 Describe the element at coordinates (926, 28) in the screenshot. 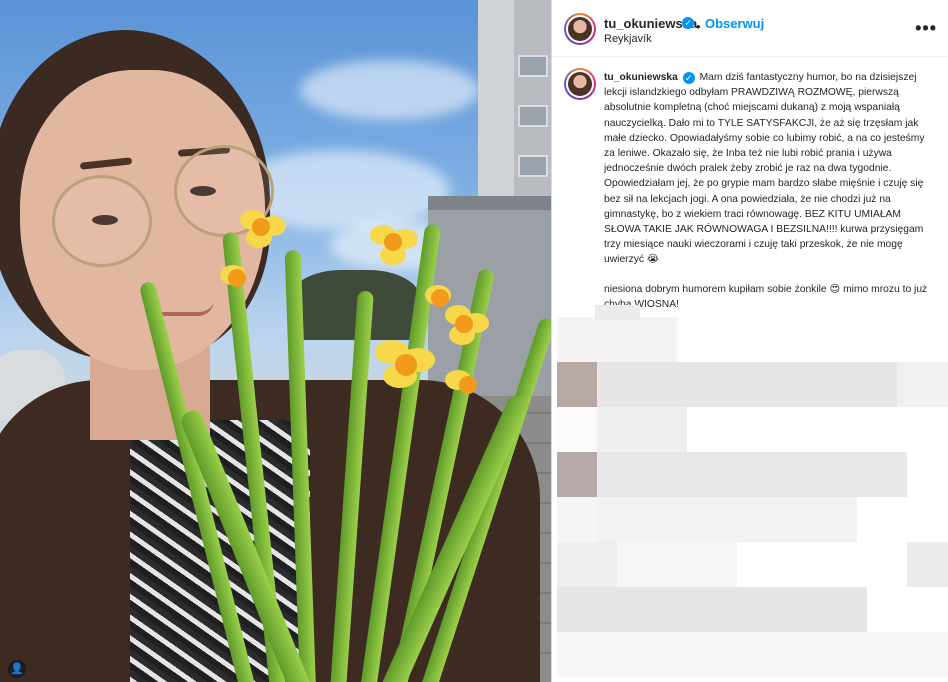

I see `more-options-icon: •••` at that location.